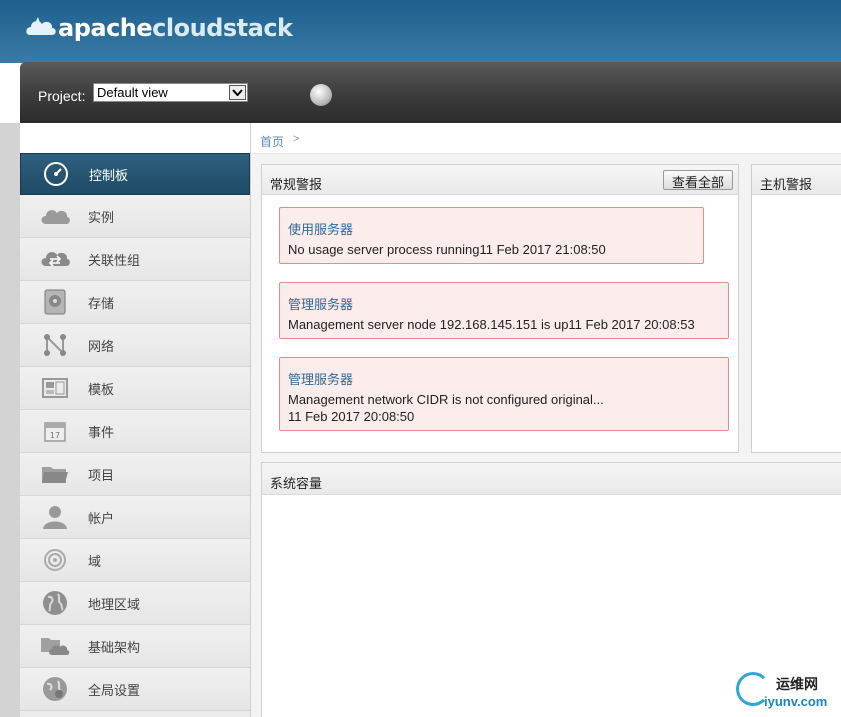  Describe the element at coordinates (135, 302) in the screenshot. I see `sidebar-item-storage: 存储` at that location.